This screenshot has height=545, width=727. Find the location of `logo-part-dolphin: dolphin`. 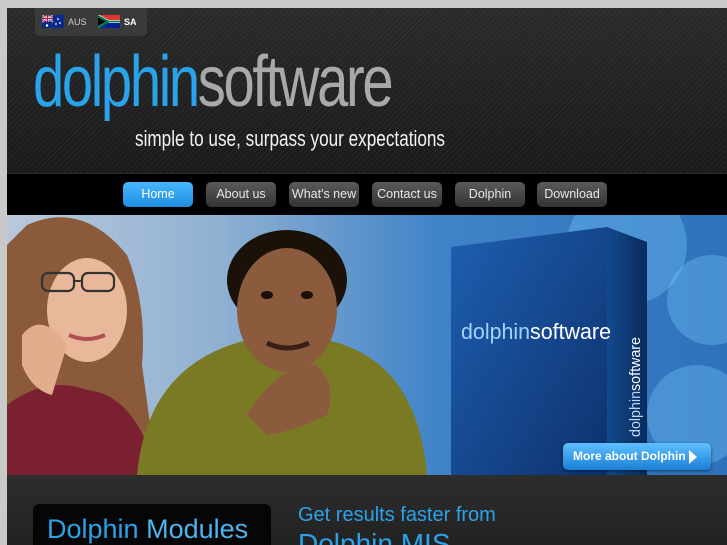

logo-part-dolphin: dolphin is located at coordinates (116, 82).